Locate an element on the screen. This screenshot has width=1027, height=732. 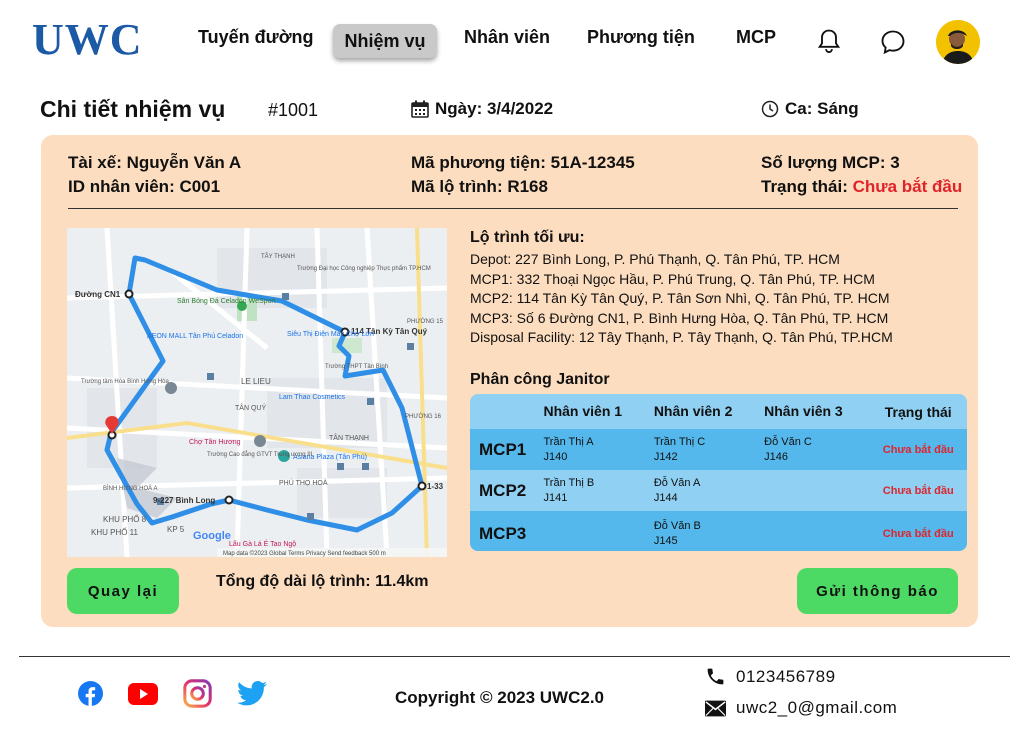
table-row: MCP3 Đỗ Văn B J145 Chưa bắt đầu is located at coordinates (718, 531).